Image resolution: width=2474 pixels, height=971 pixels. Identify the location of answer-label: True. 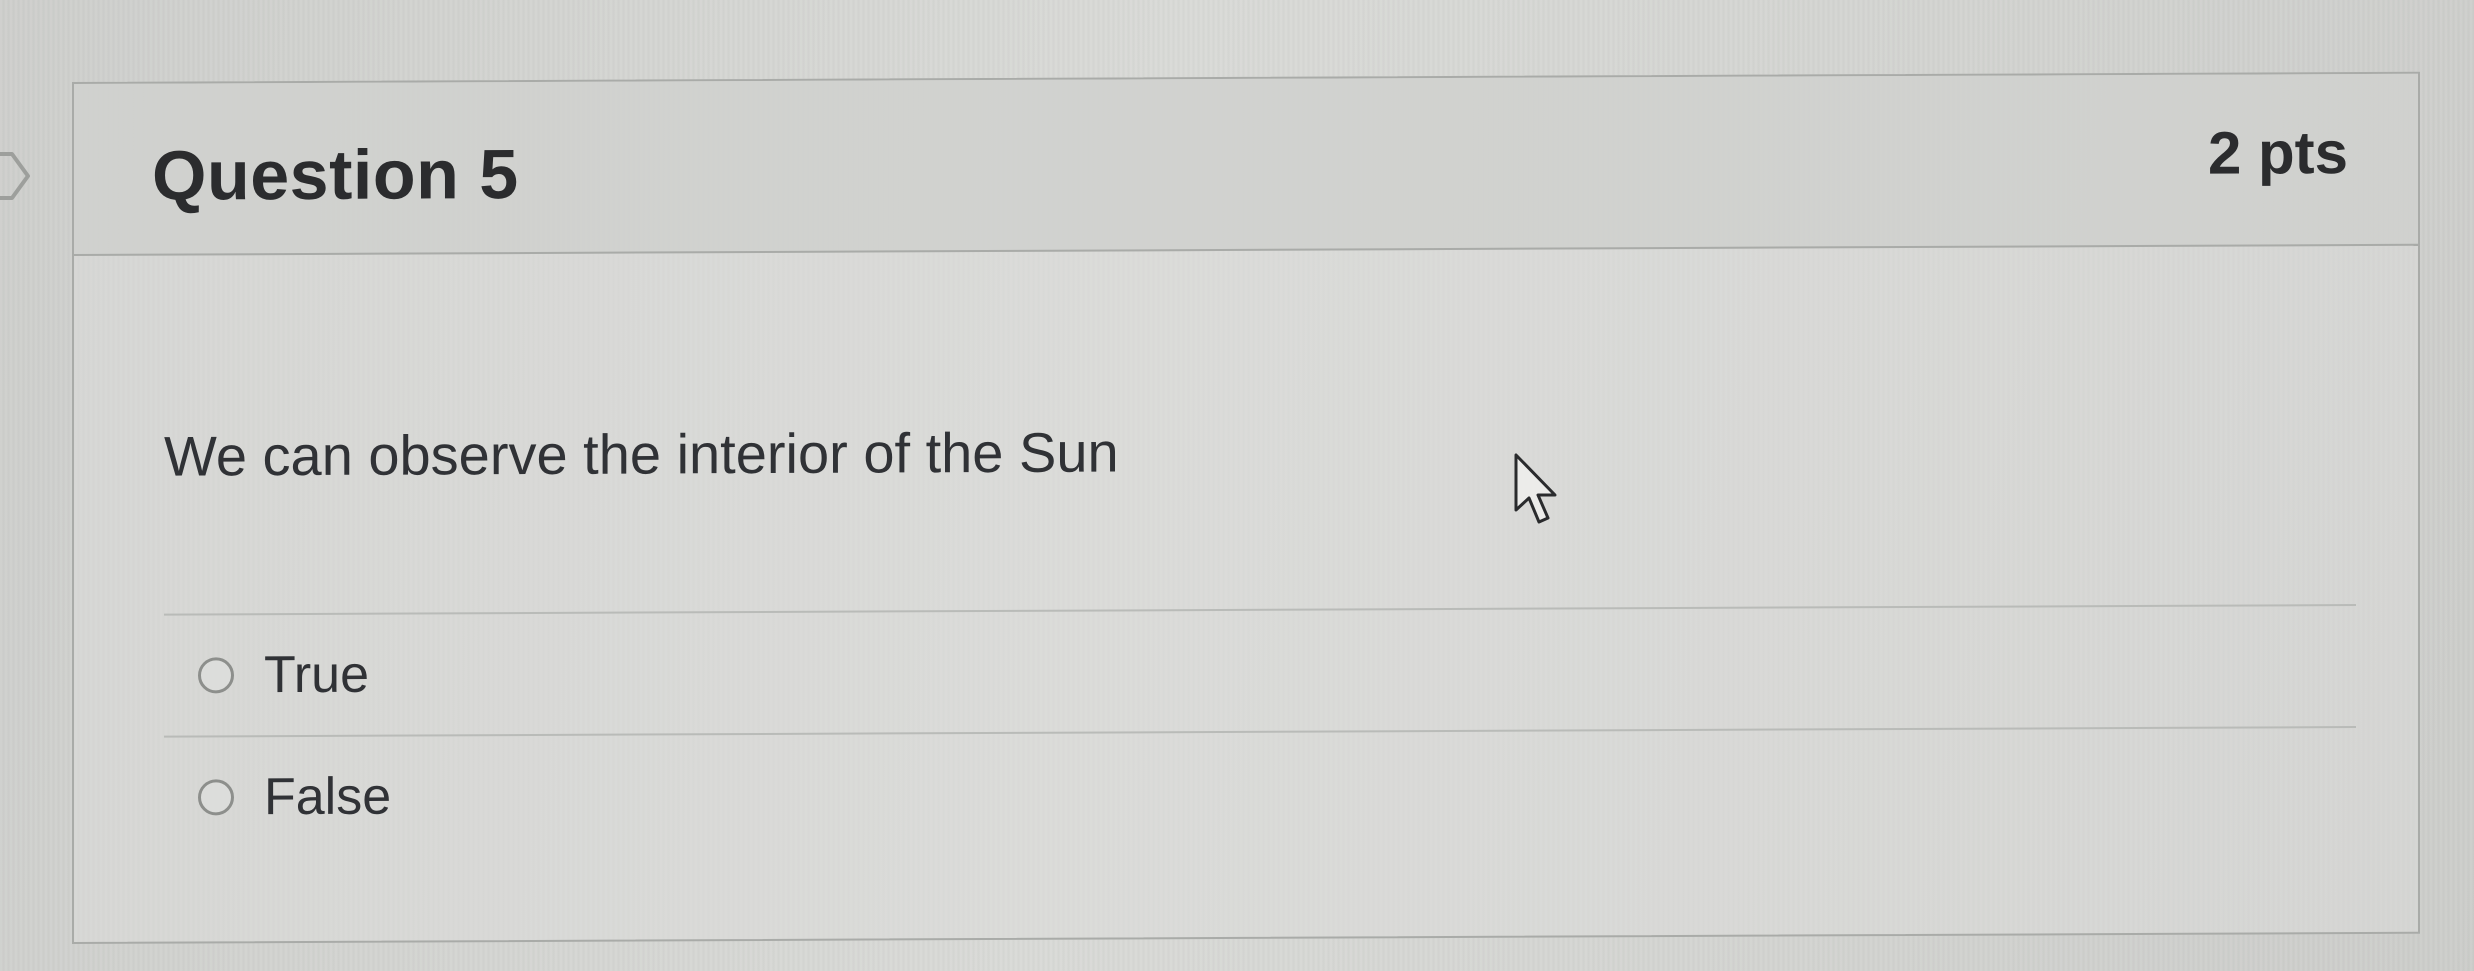
(316, 675).